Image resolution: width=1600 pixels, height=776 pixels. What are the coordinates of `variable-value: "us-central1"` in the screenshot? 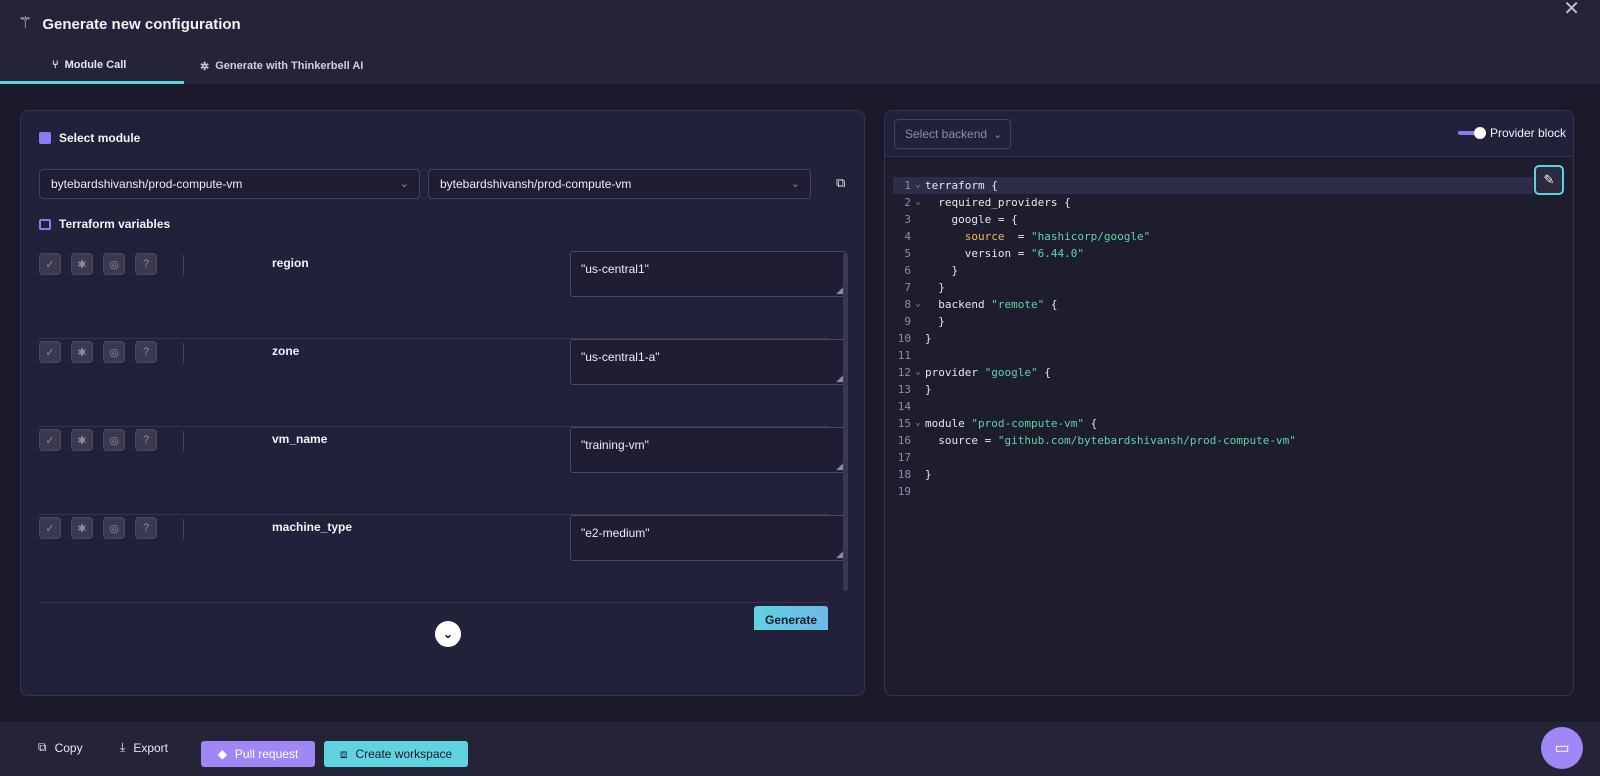 It's located at (615, 269).